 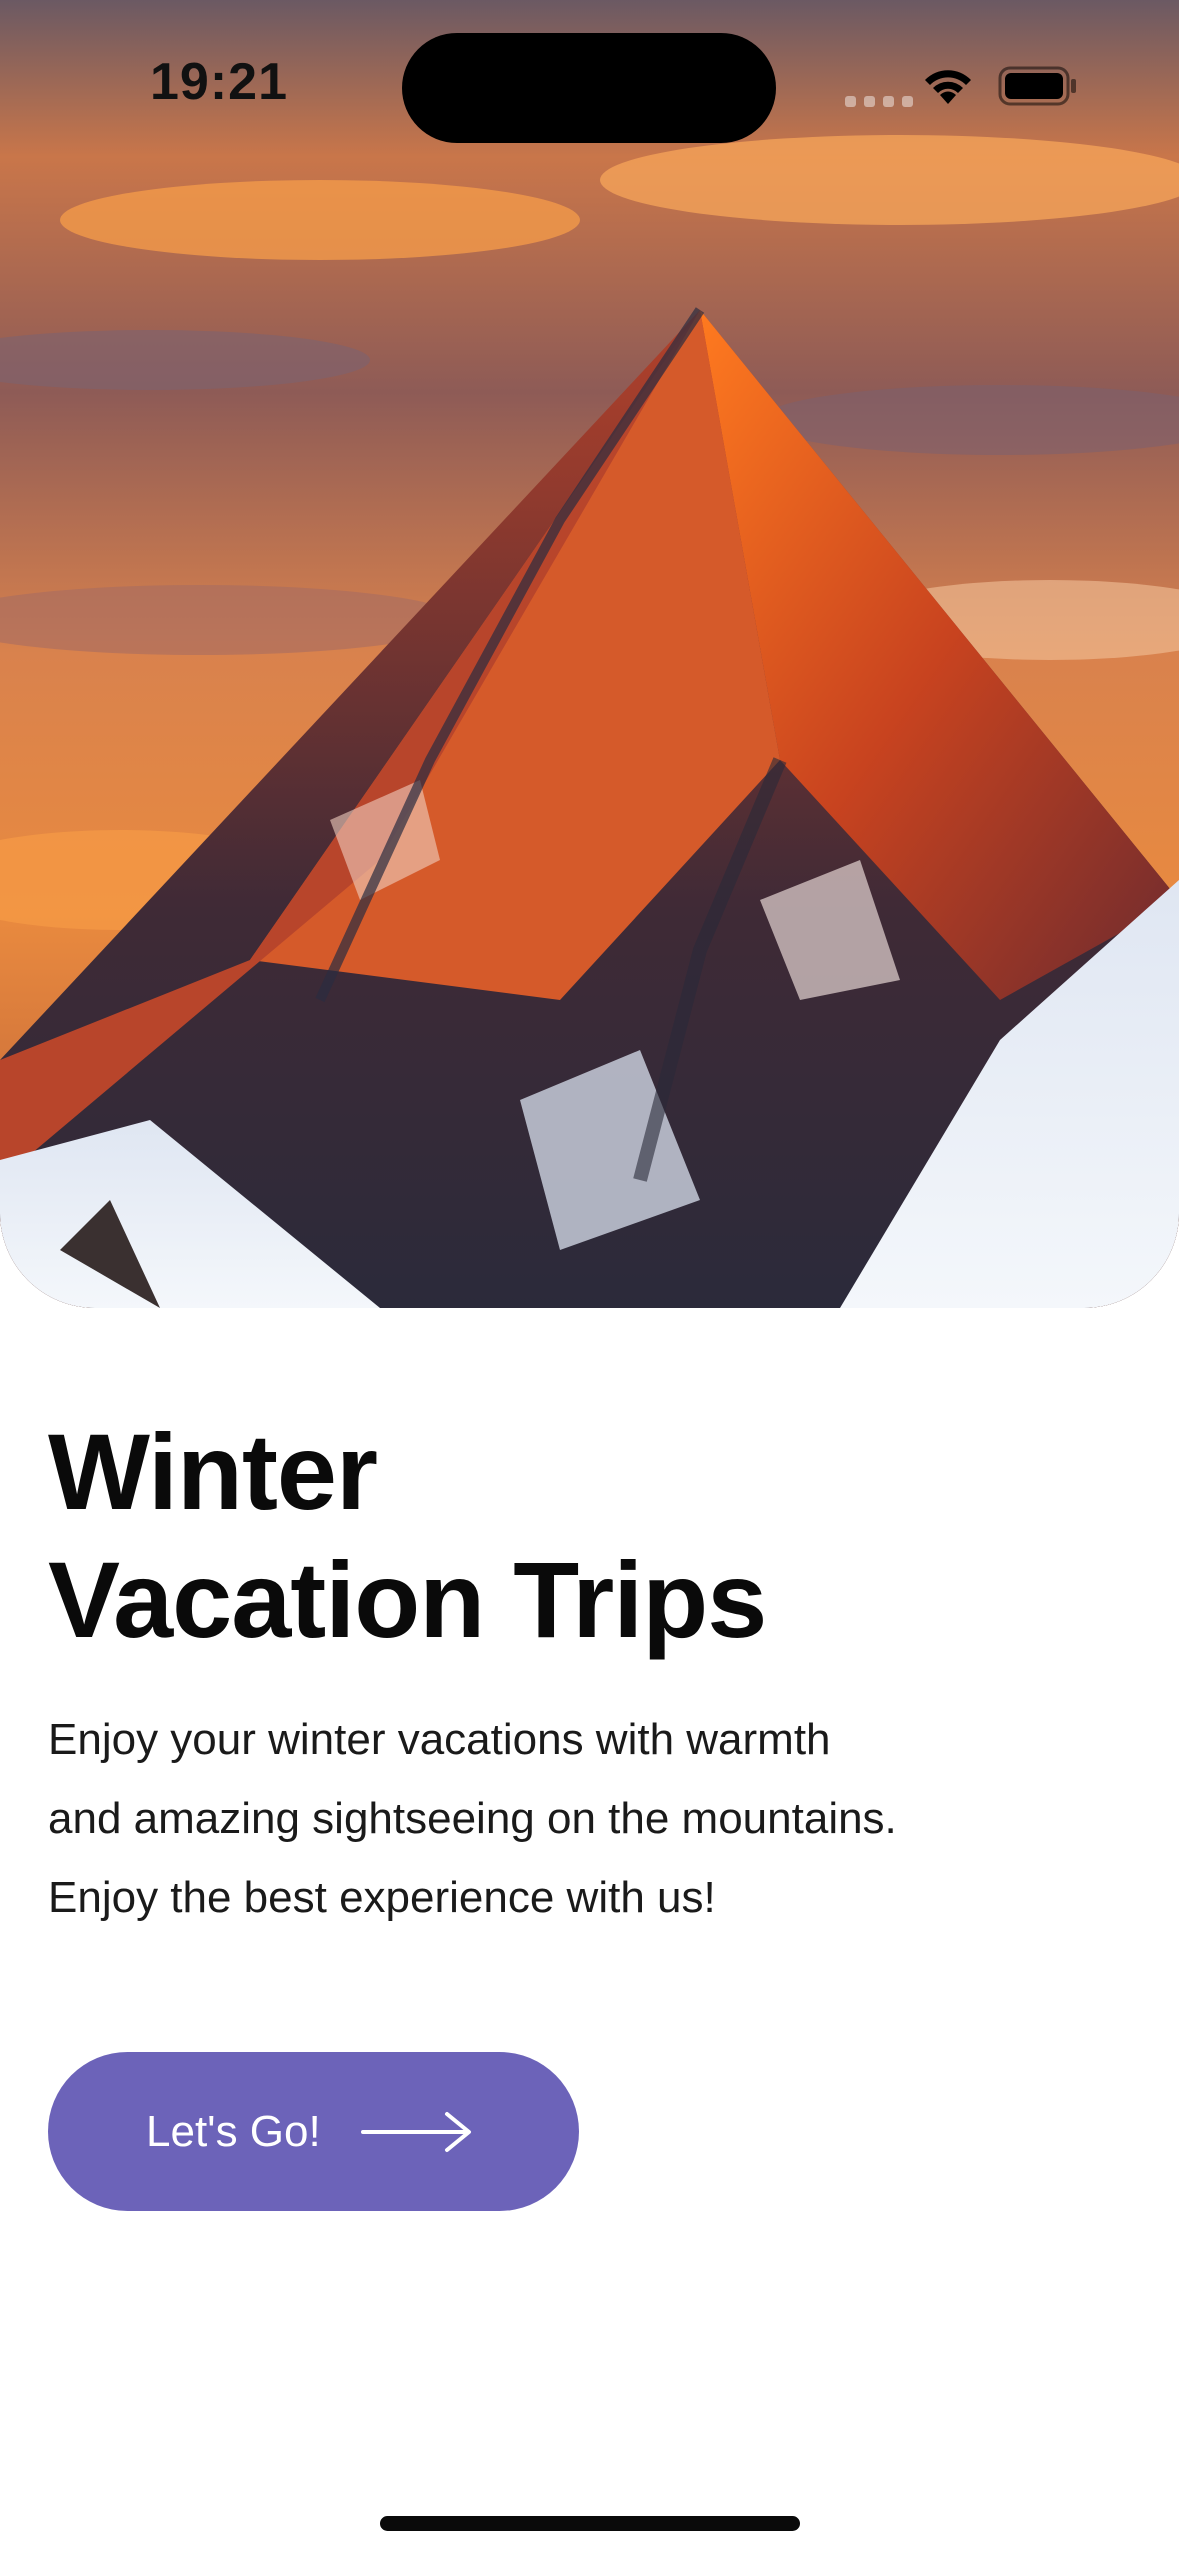 What do you see at coordinates (590, 2523) in the screenshot?
I see `home-indicator` at bounding box center [590, 2523].